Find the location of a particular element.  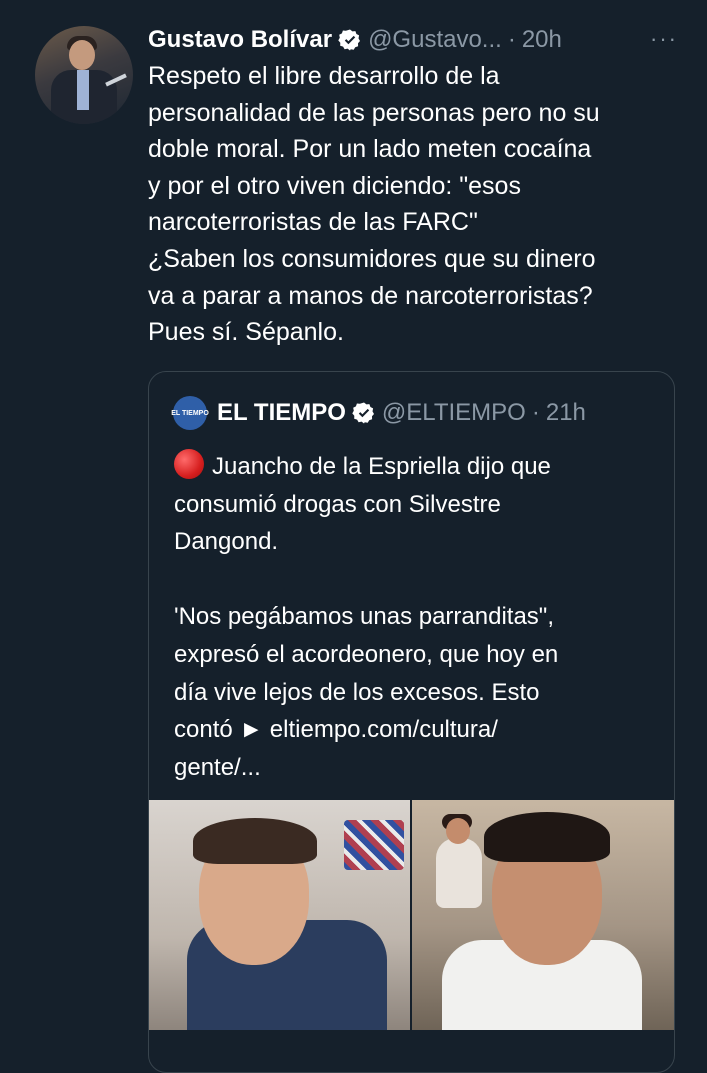

quoted-author-handle: @ELTIEMPO is located at coordinates (454, 413).